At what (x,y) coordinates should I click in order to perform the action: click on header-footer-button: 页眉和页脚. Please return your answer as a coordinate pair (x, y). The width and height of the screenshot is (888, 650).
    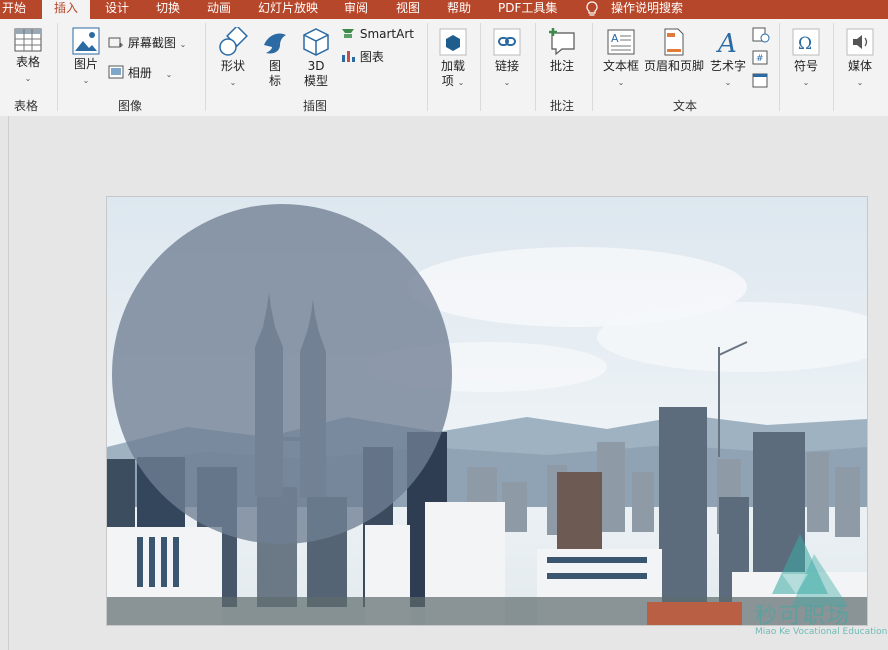
    Looking at the image, I should click on (674, 50).